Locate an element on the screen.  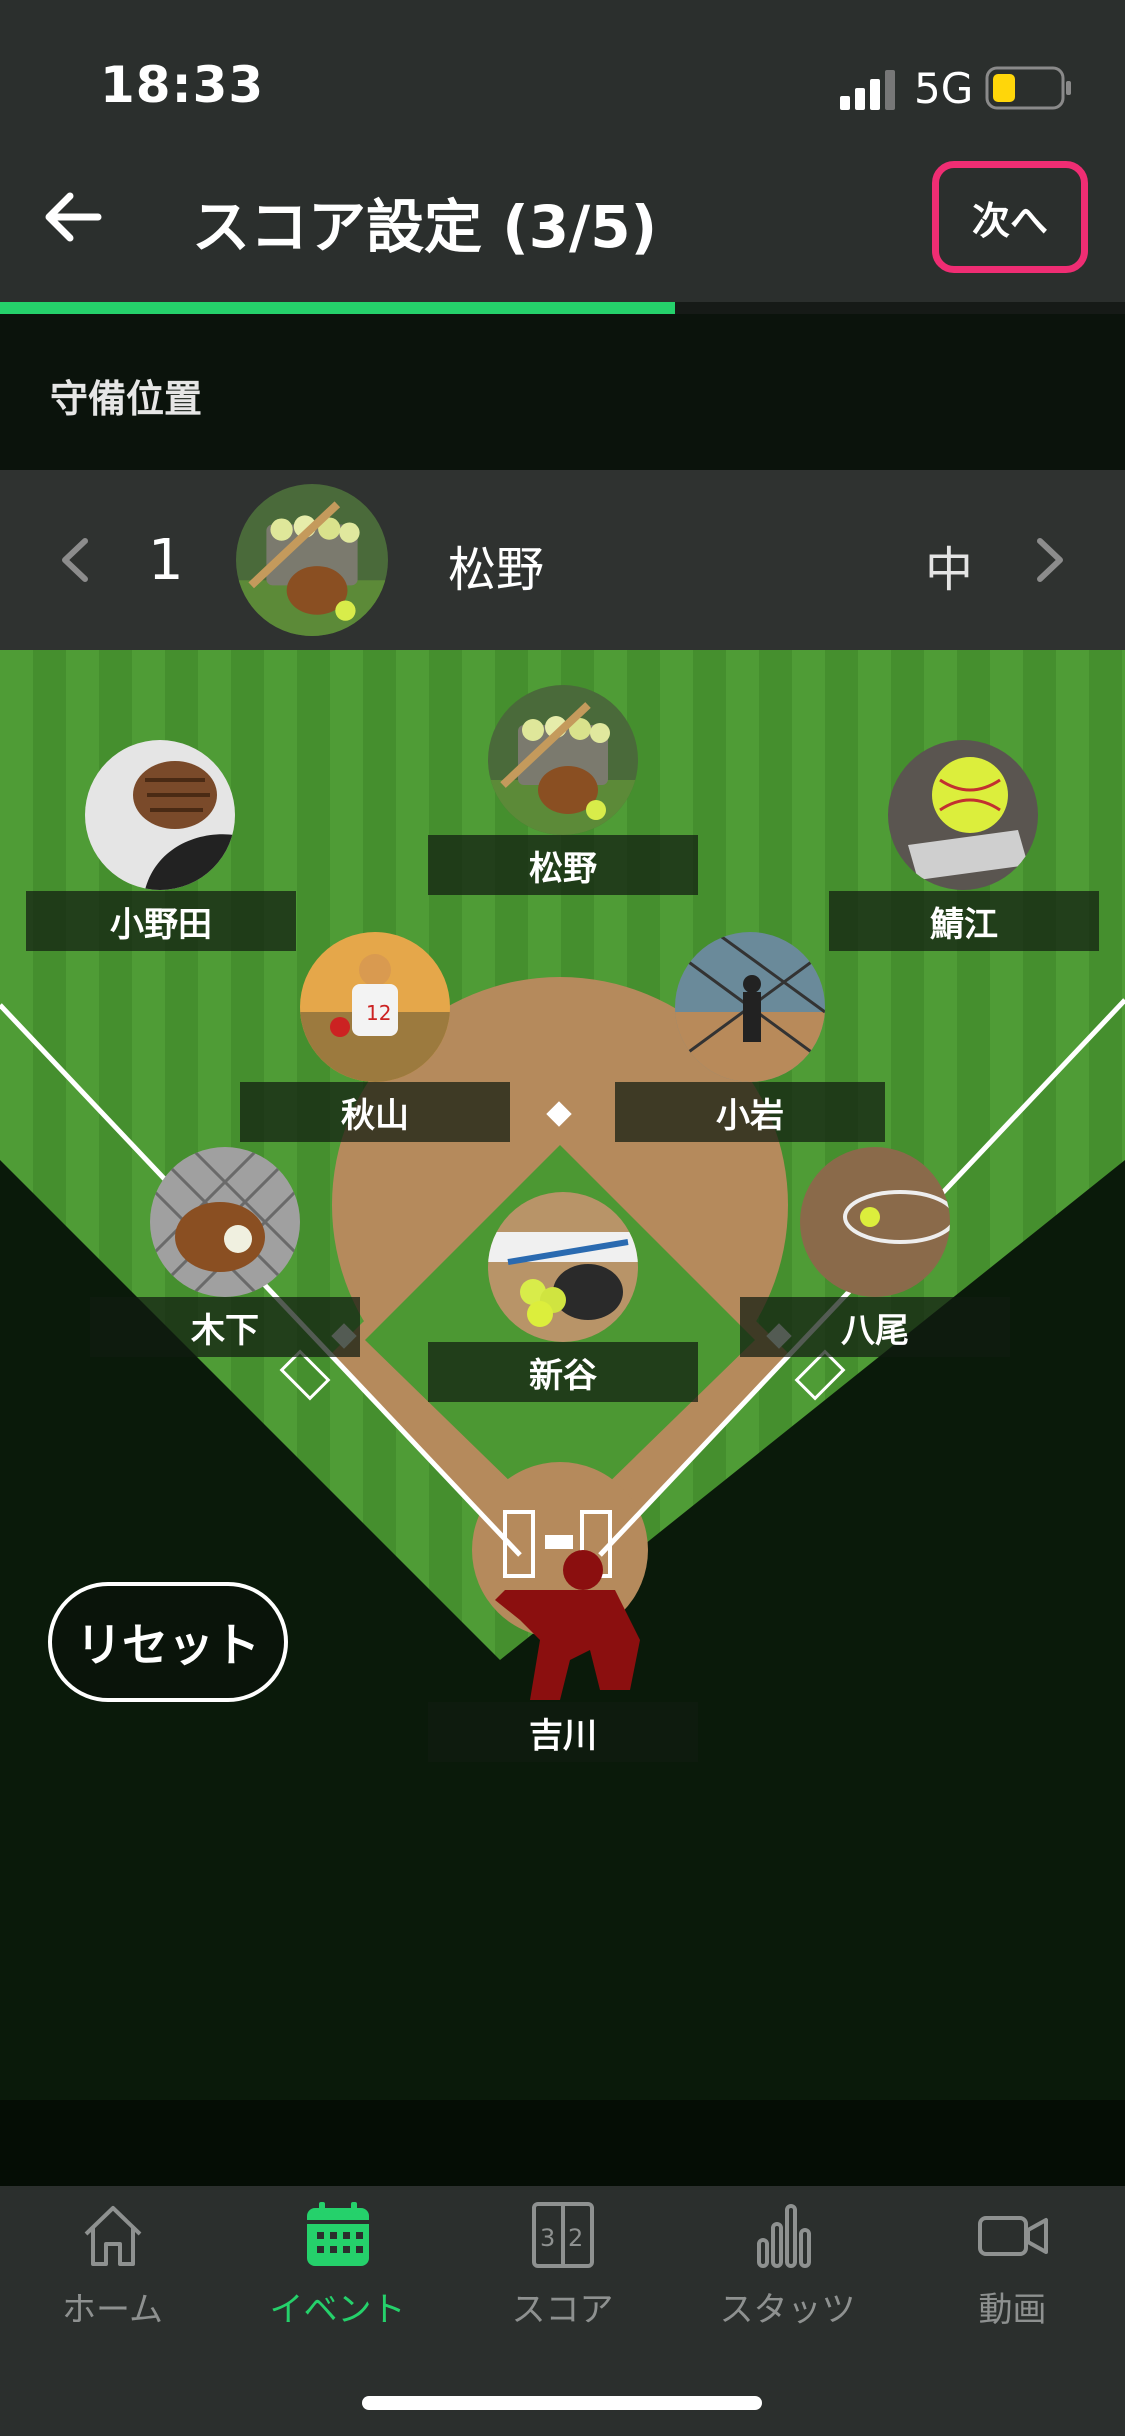
tab-label: ホーム is located at coordinates (112, 2310).